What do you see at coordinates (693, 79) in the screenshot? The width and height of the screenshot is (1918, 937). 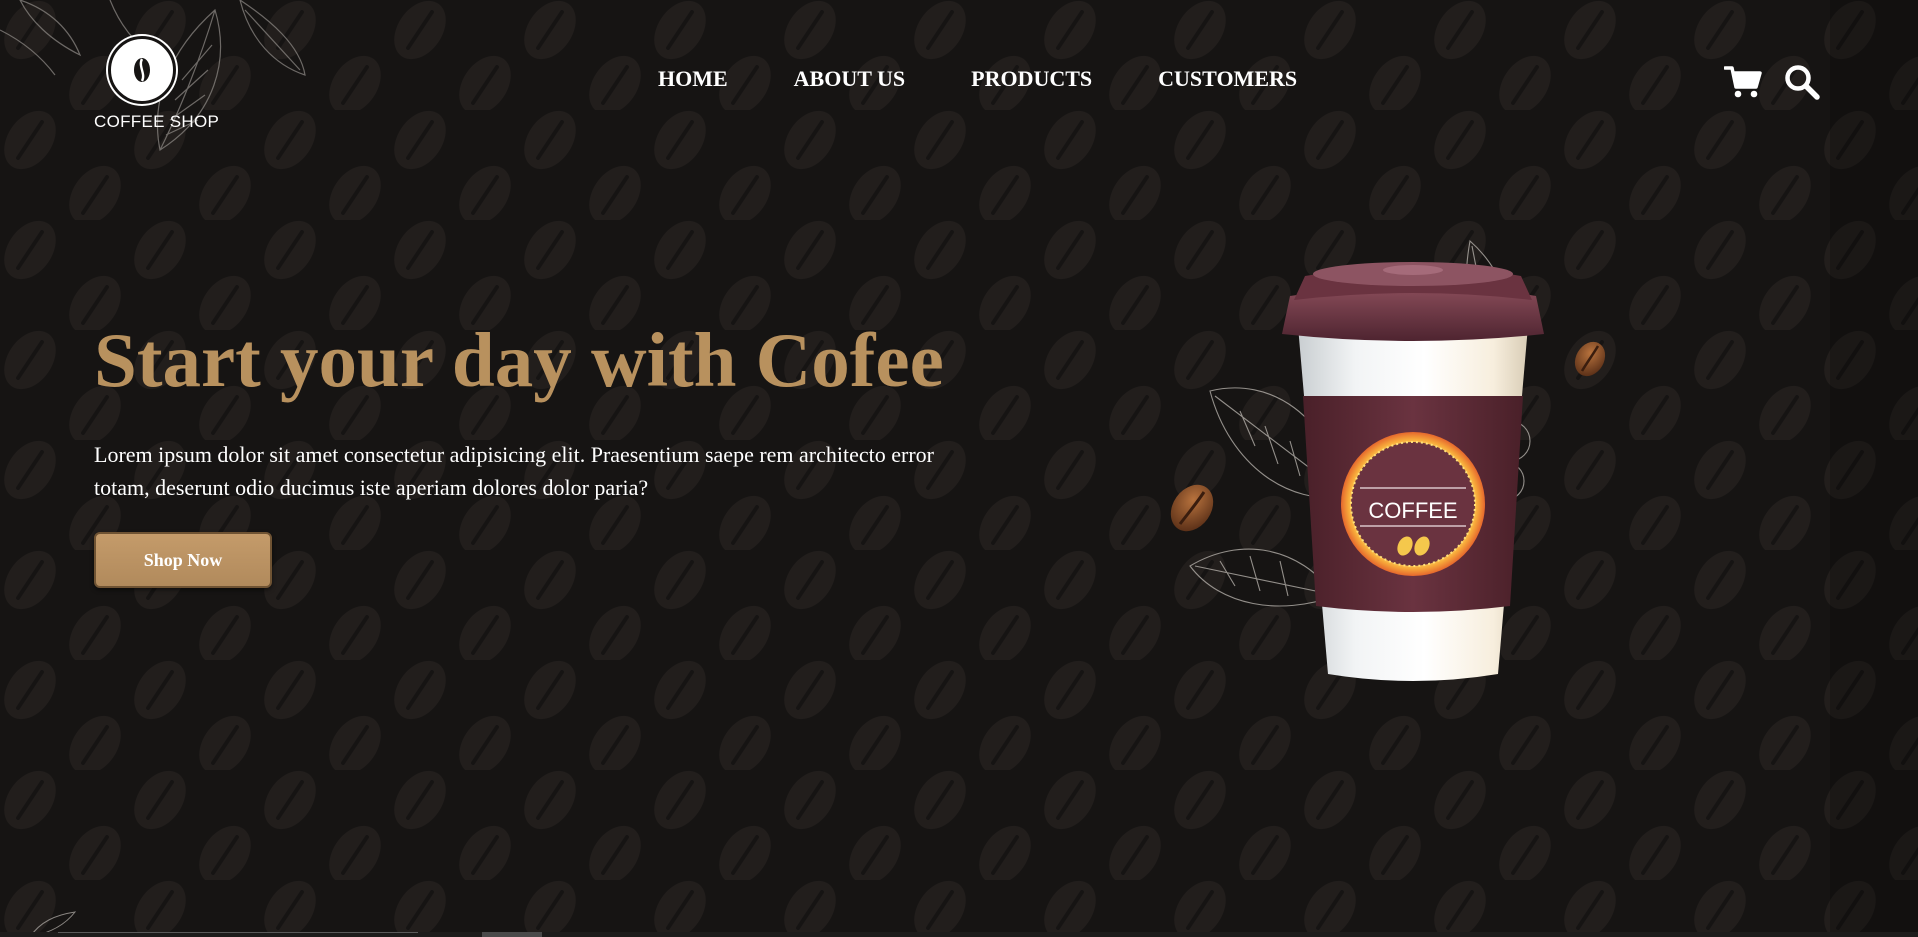 I see `nav-item-home: HOME` at bounding box center [693, 79].